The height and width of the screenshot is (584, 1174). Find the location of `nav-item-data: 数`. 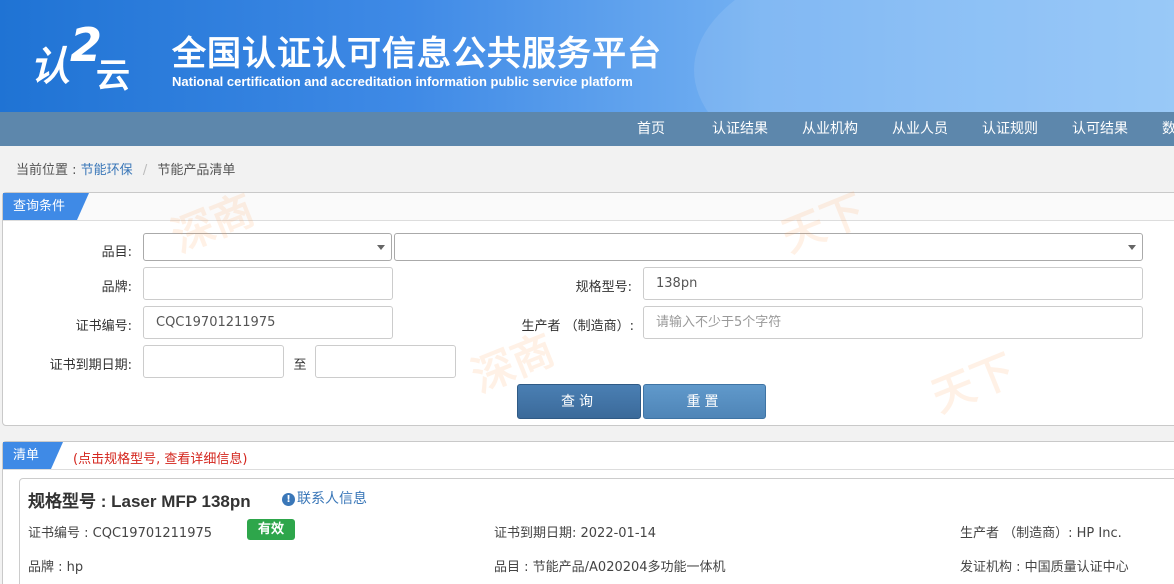

nav-item-data: 数 is located at coordinates (1168, 129).